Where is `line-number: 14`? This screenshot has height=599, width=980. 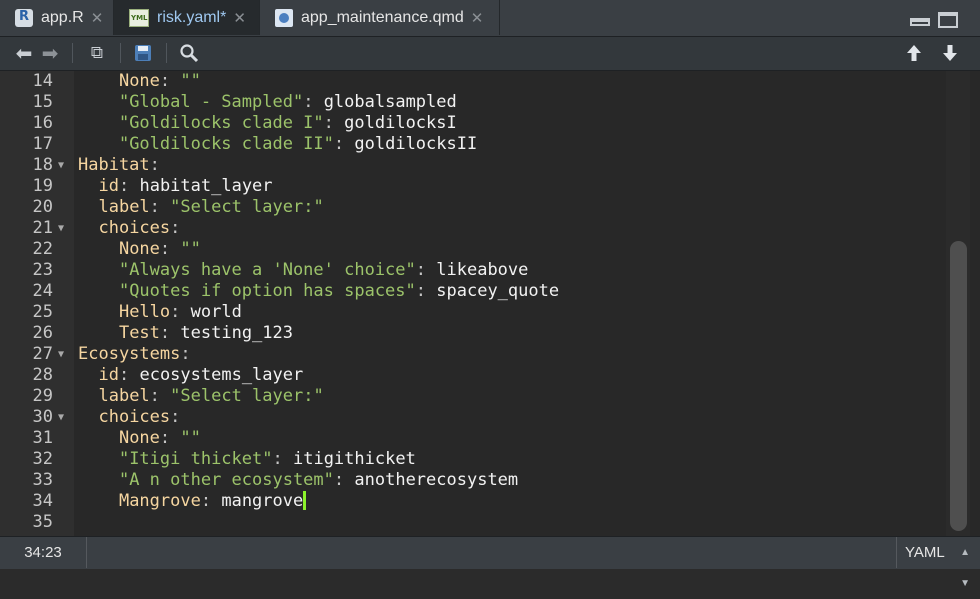
line-number: 14 is located at coordinates (42, 81).